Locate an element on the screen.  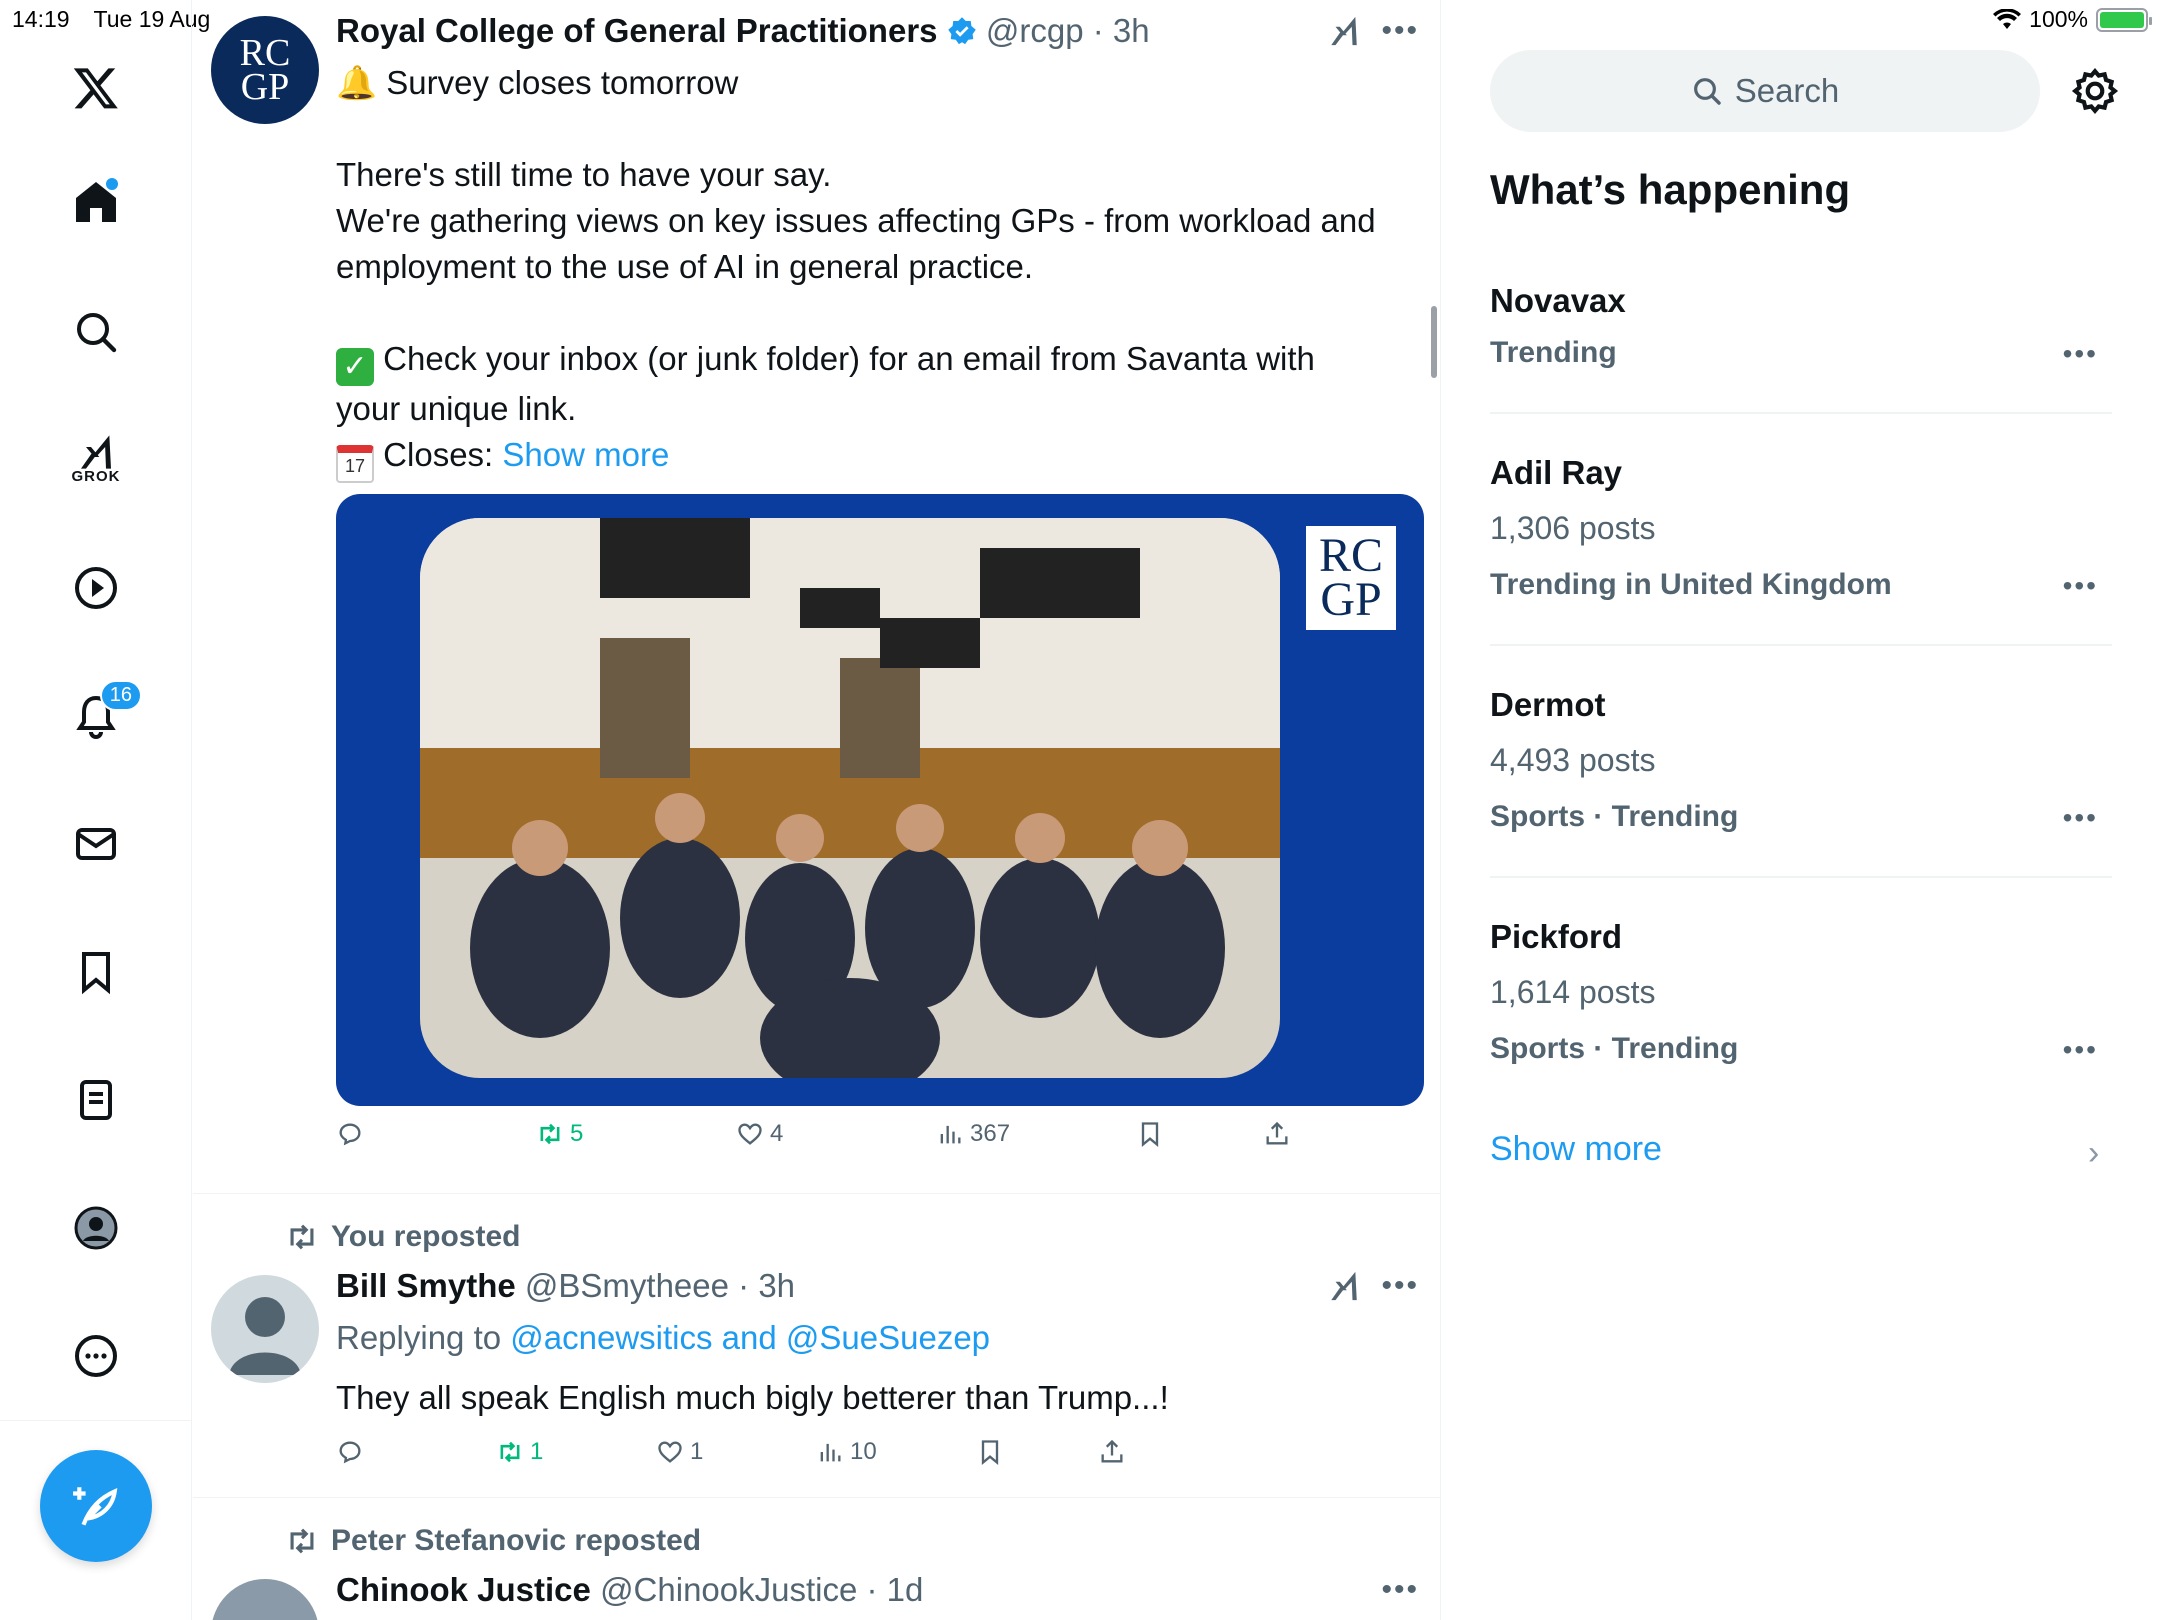
left-navigation: GROK 16 is located at coordinates (96, 810).